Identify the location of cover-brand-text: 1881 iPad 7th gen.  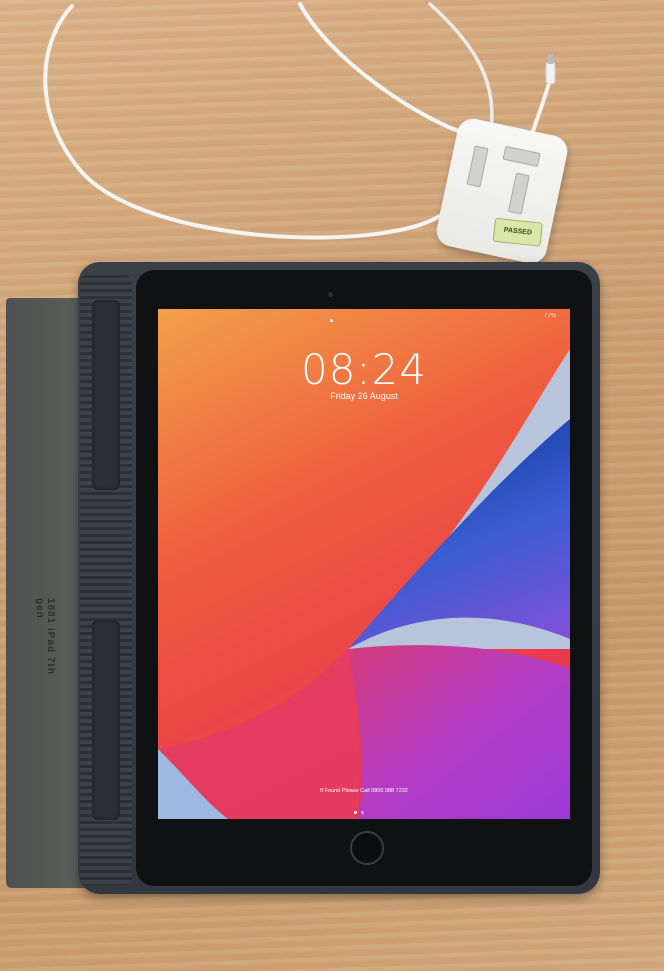
(45, 636).